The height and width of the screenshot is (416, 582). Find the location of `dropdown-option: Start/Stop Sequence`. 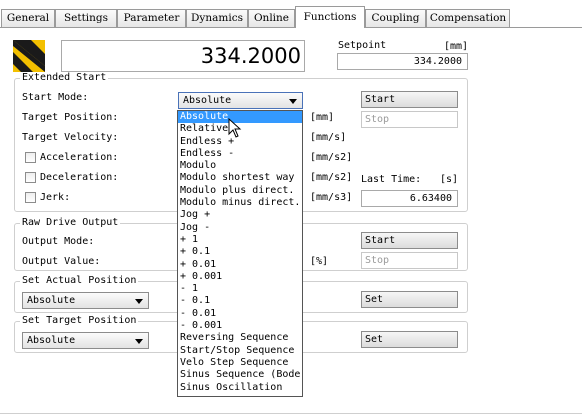

dropdown-option: Start/Stop Sequence is located at coordinates (240, 351).